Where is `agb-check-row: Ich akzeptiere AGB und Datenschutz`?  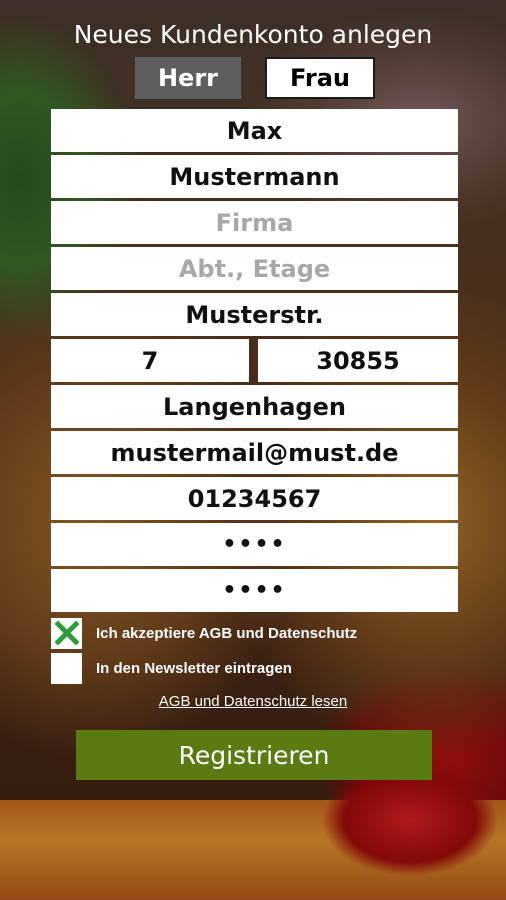
agb-check-row: Ich akzeptiere AGB und Datenschutz is located at coordinates (204, 633).